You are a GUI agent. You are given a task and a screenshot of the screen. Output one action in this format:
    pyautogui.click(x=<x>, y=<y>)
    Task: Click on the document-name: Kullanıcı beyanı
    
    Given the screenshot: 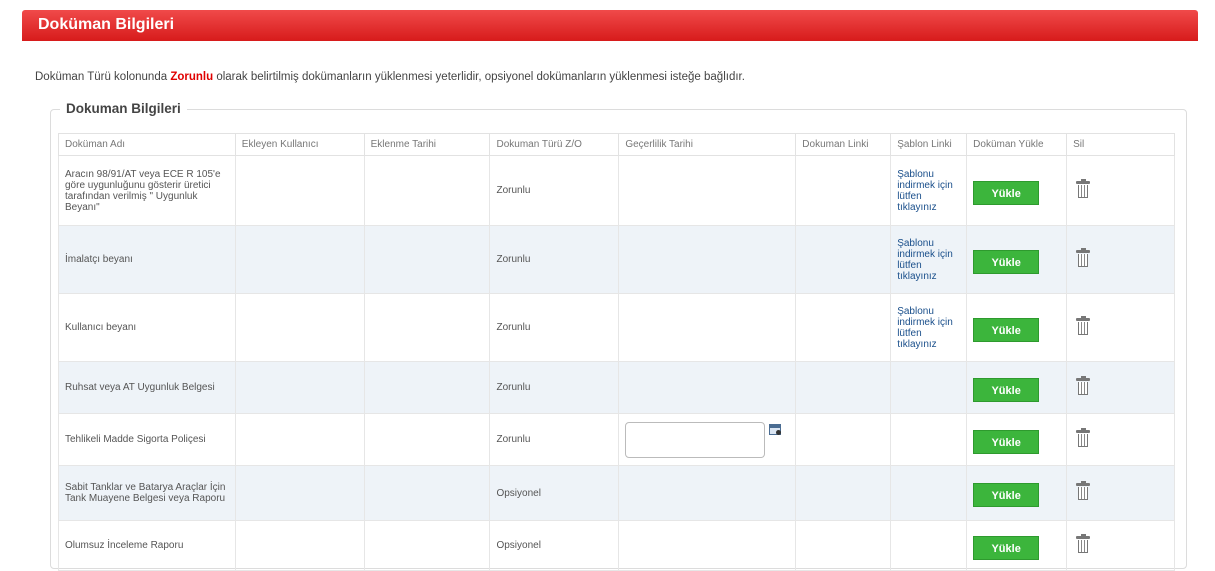 What is the action you would take?
    pyautogui.click(x=101, y=327)
    